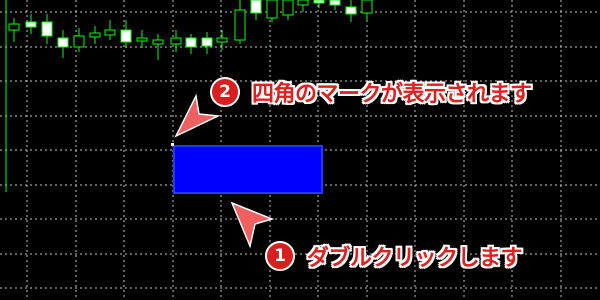 The width and height of the screenshot is (600, 300). Describe the element at coordinates (415, 258) in the screenshot. I see `step-1-label: ダブルクリックします` at that location.